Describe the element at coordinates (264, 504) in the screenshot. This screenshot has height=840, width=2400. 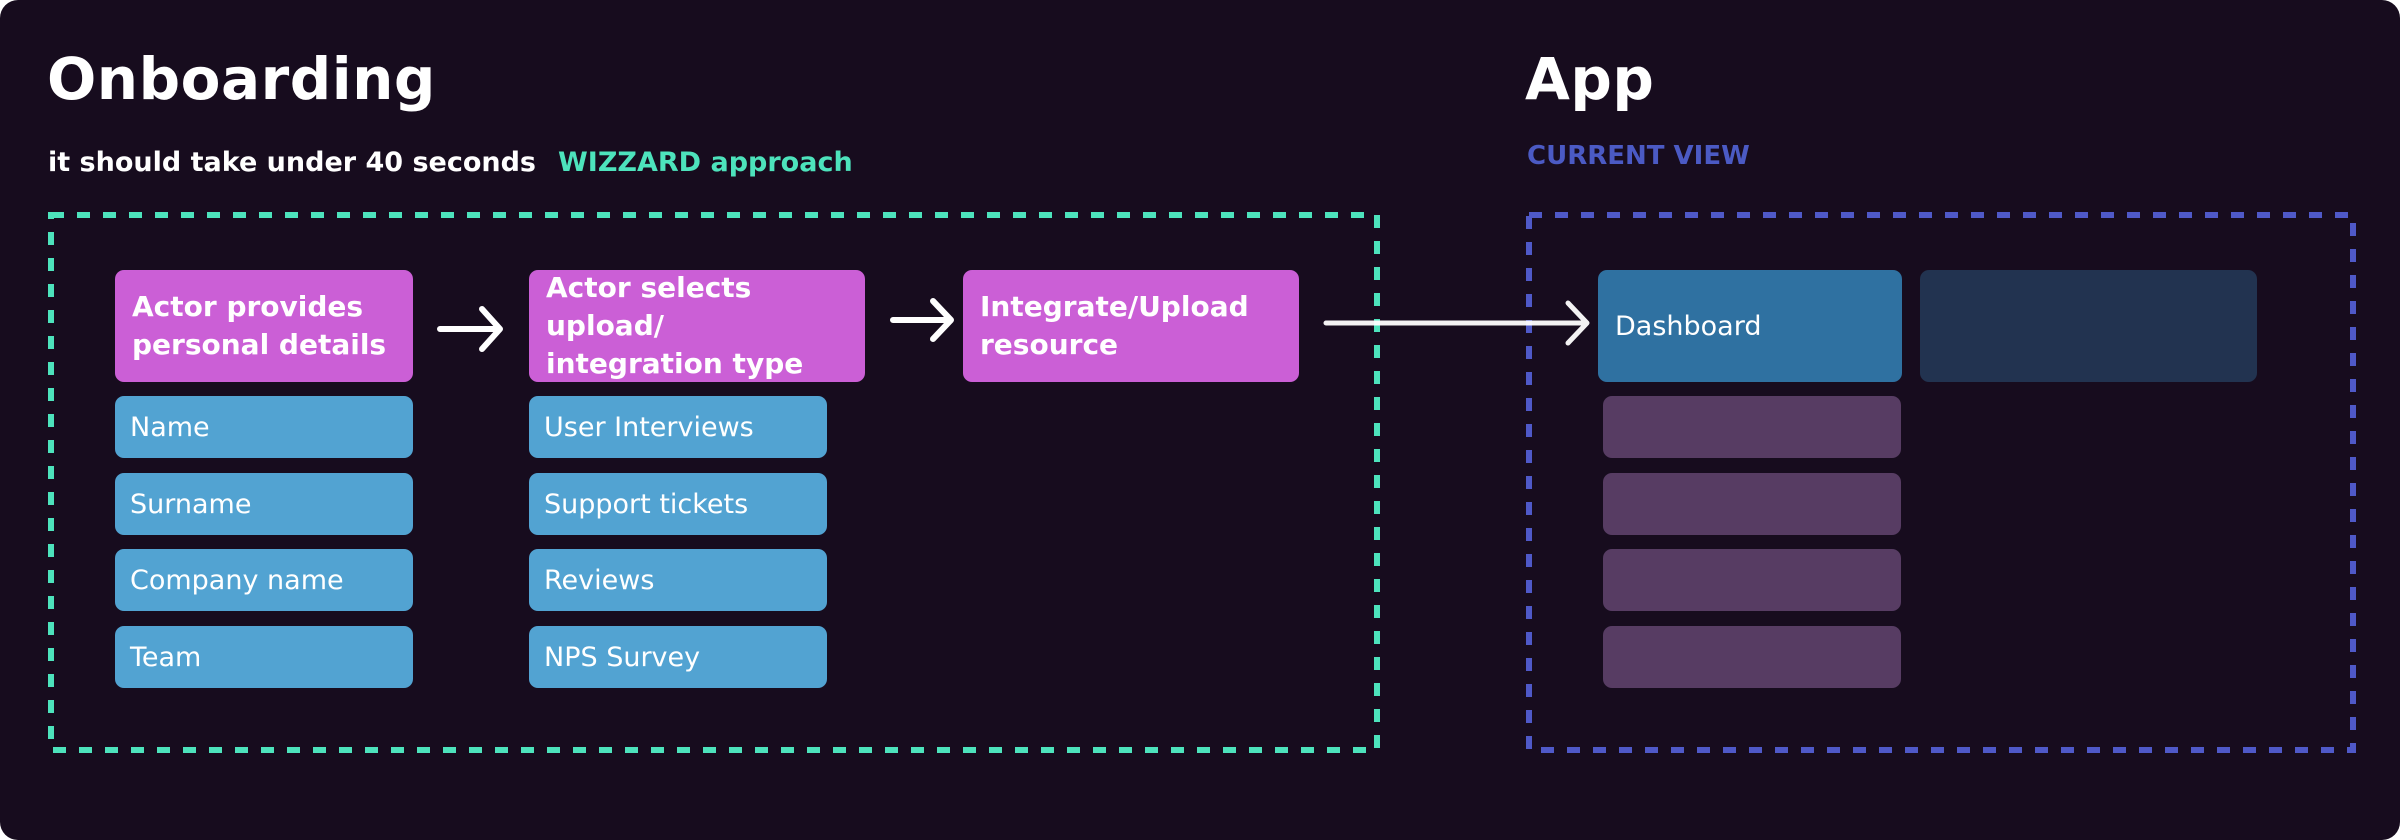
I see `field-card-surname: Surname` at that location.